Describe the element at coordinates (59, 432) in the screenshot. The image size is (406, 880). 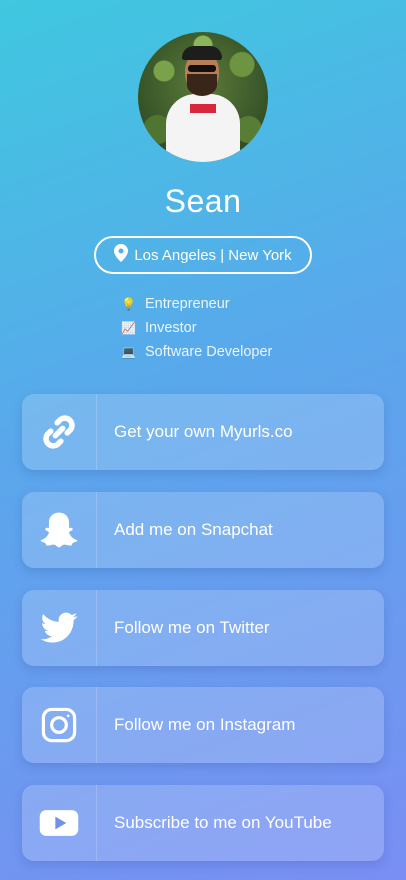
I see `link-icon` at that location.